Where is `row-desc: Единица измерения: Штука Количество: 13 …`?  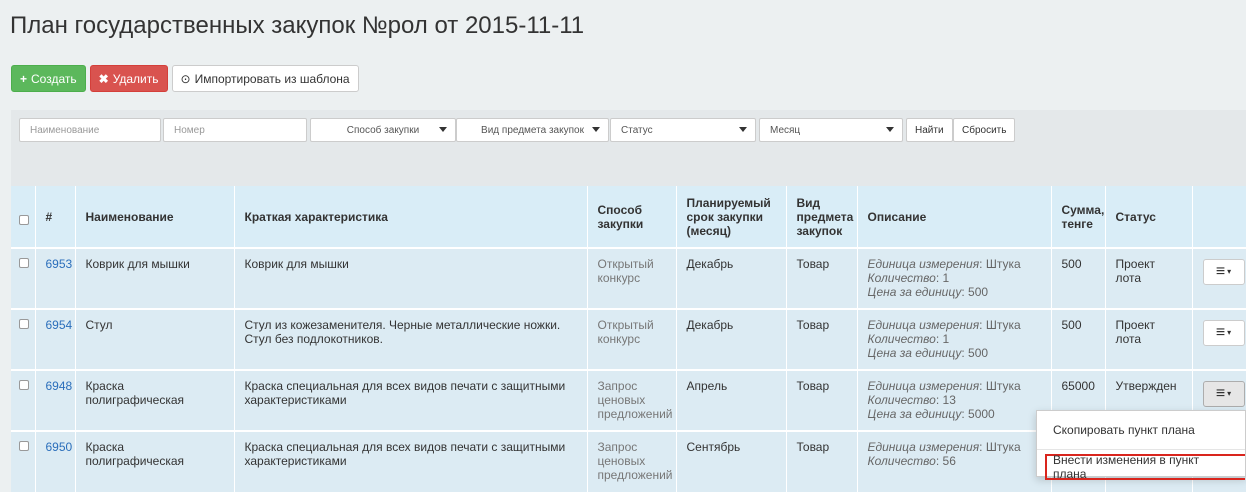
row-desc: Единица измерения: Штука Количество: 13 … is located at coordinates (954, 400).